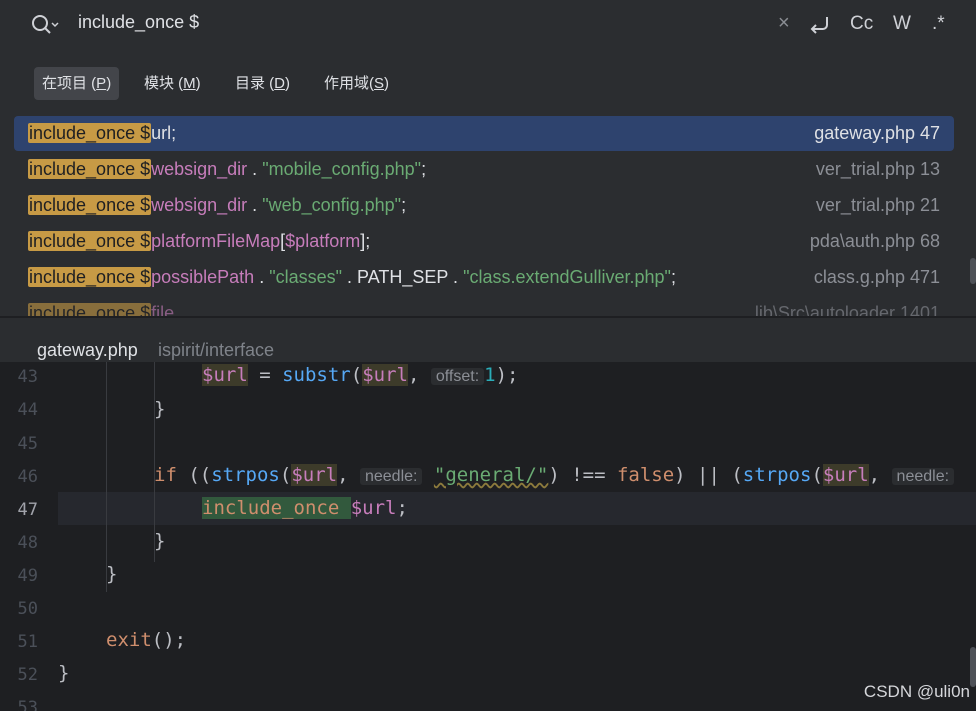 The width and height of the screenshot is (976, 711). Describe the element at coordinates (276, 508) in the screenshot. I see `search-match-highlight: include_once` at that location.